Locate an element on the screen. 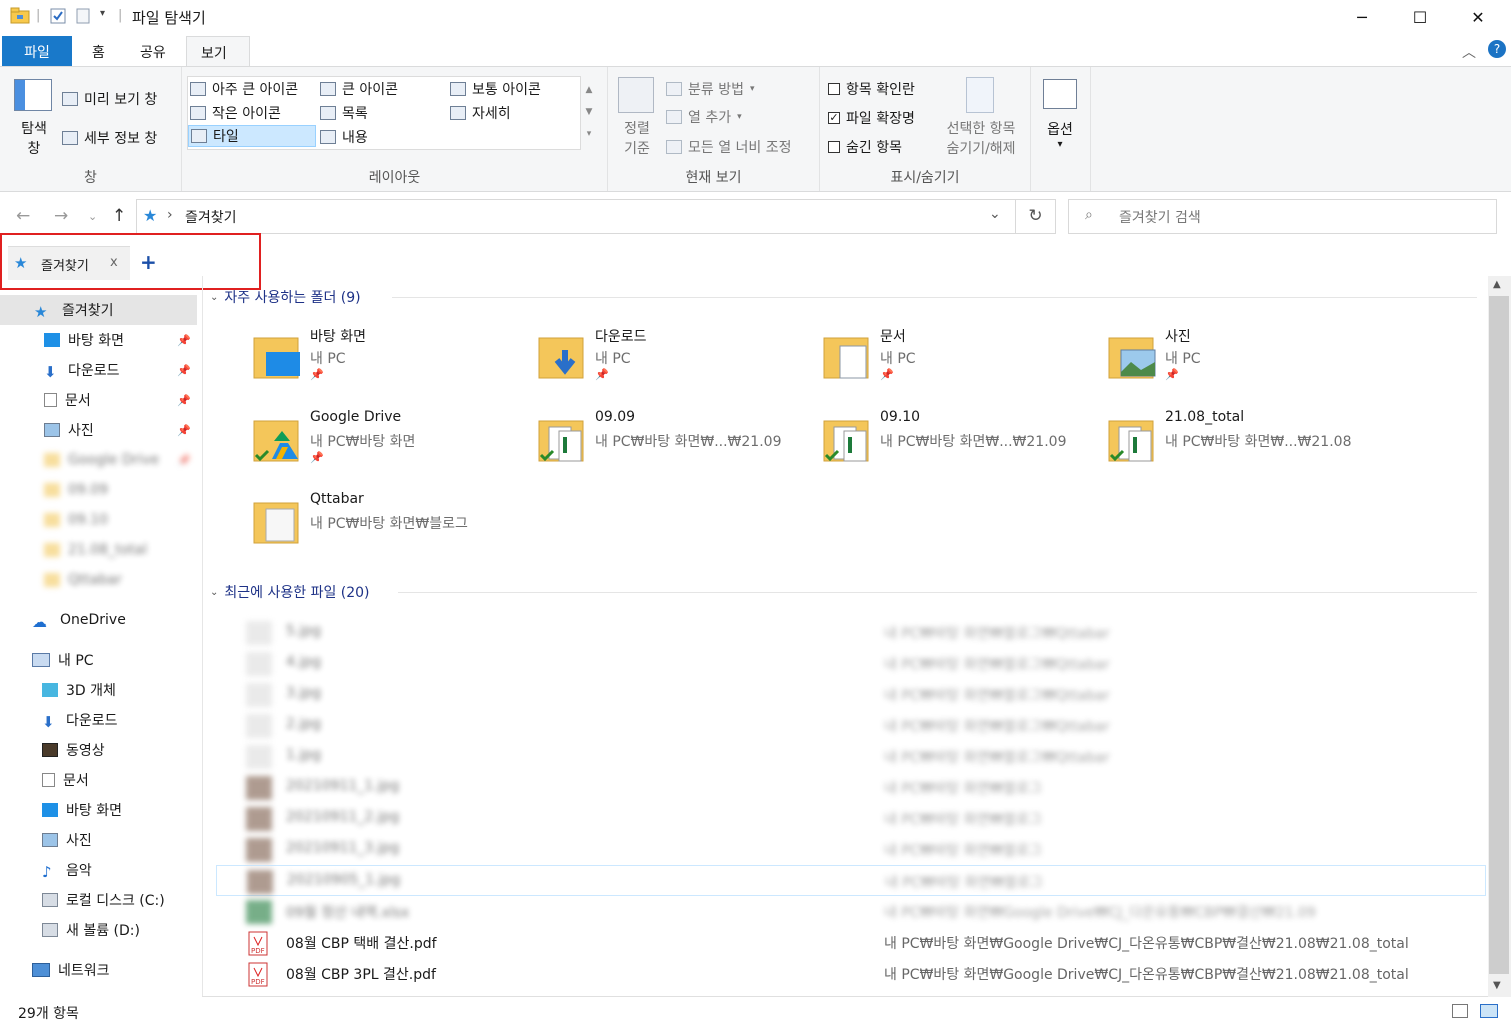 The height and width of the screenshot is (1027, 1511). forward-arrow-icon: → is located at coordinates (61, 216).